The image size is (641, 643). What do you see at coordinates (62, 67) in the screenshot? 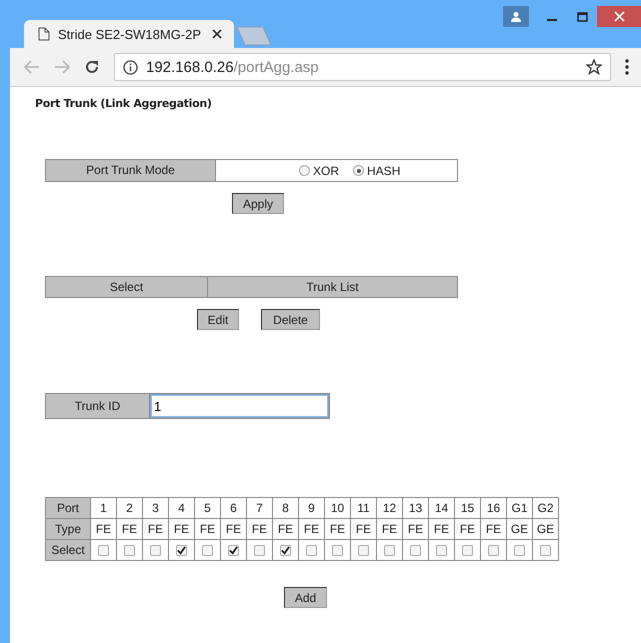
I see `forward-icon` at bounding box center [62, 67].